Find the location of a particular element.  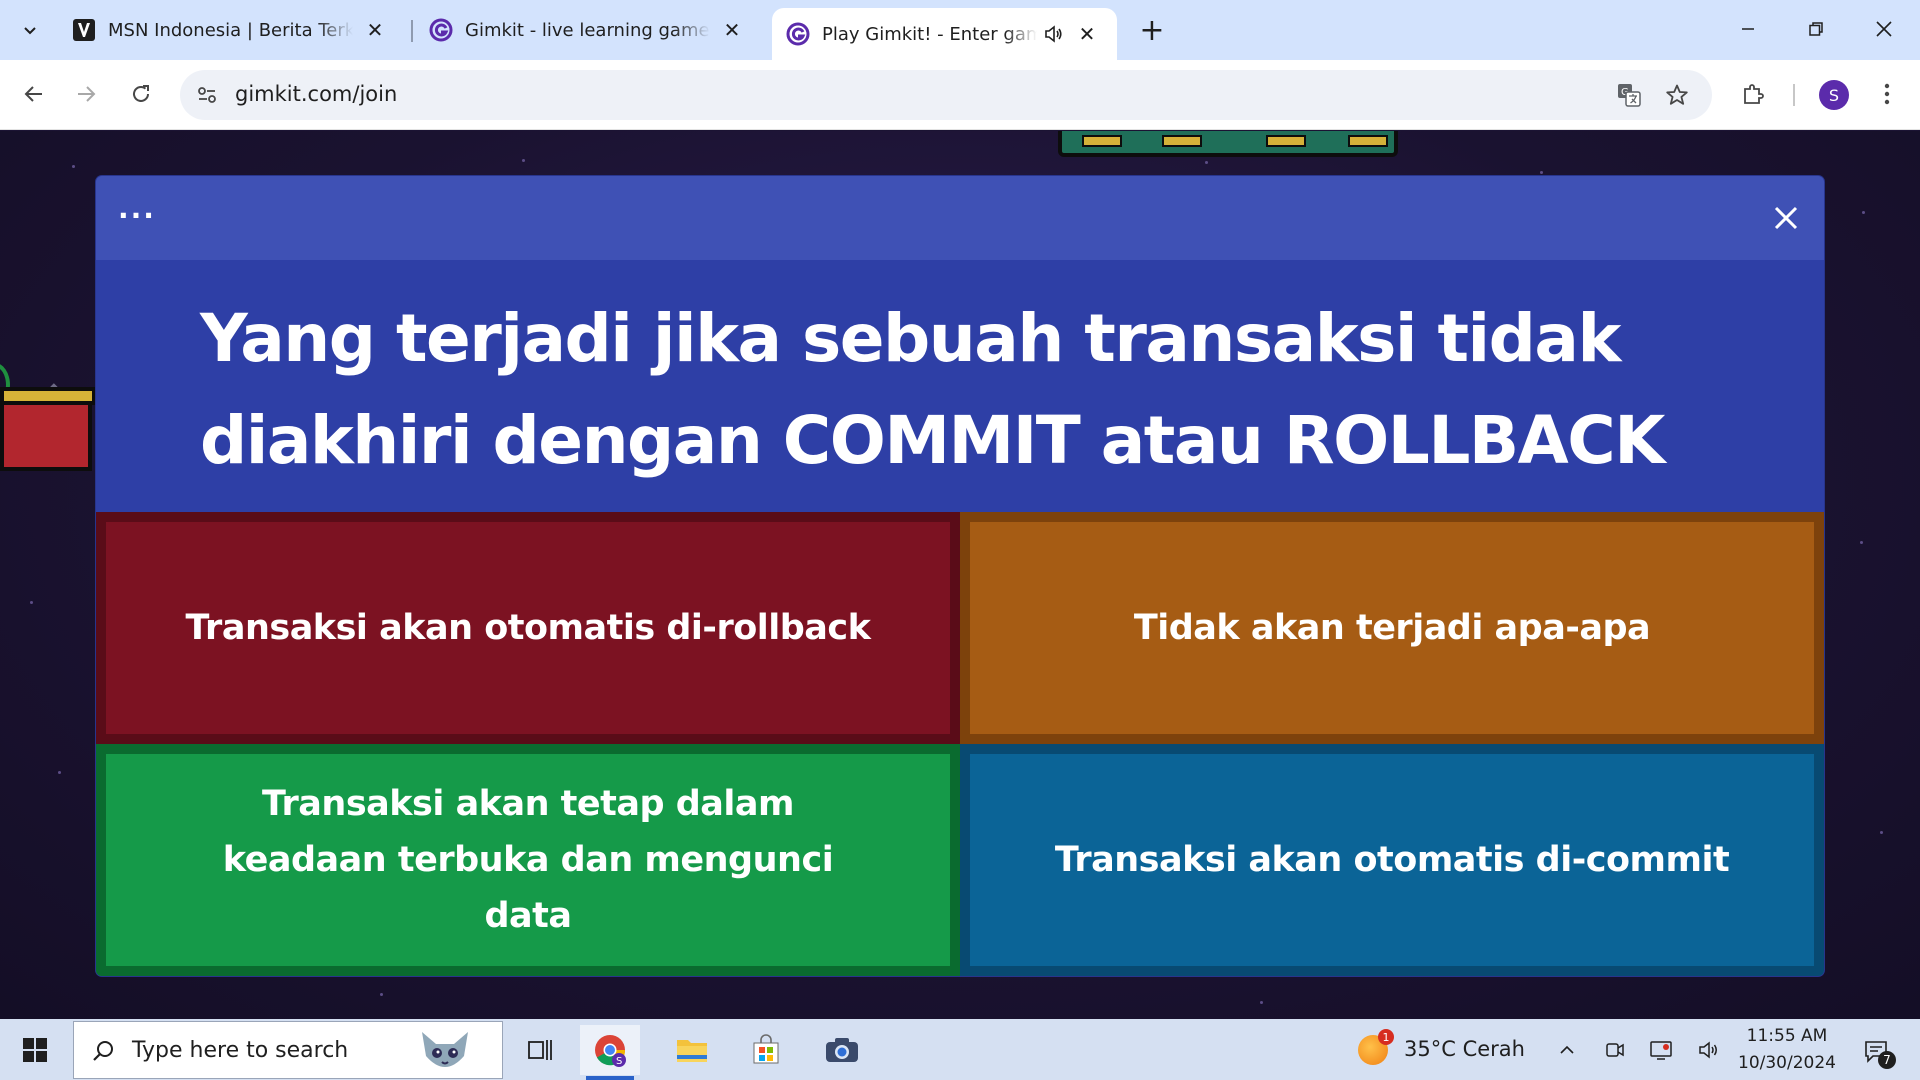

notification-center-button: 7 is located at coordinates (1876, 1051).